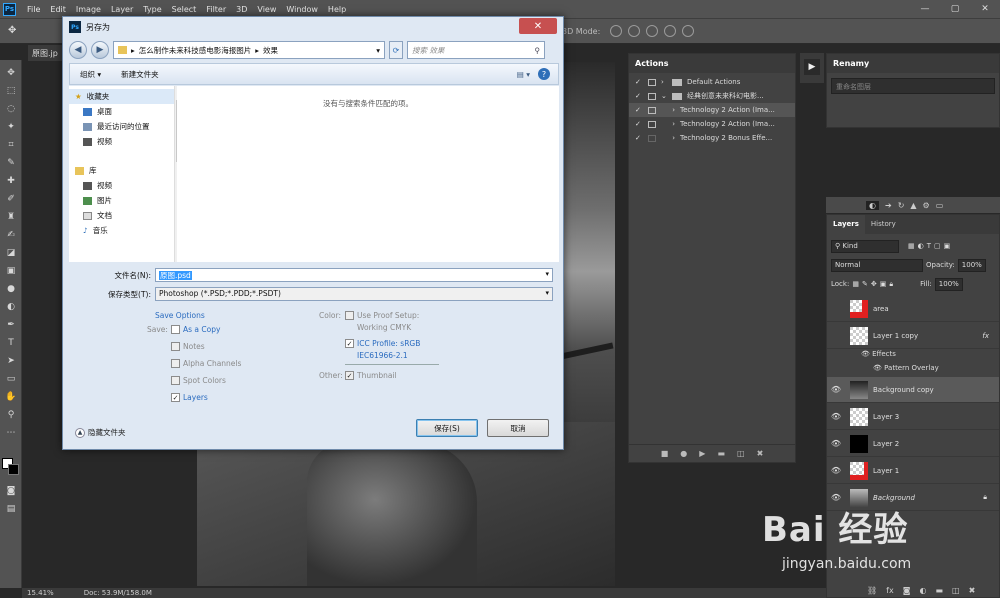  Describe the element at coordinates (913, 471) in the screenshot. I see `layer-row: 👁︎ Layer 1` at that location.